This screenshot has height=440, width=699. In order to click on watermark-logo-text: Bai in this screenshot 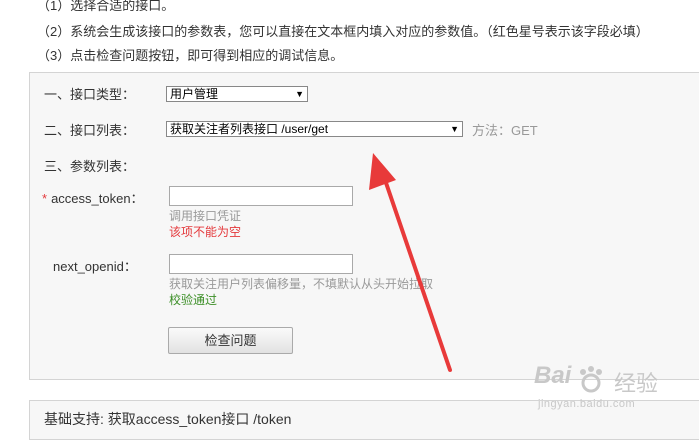, I will do `click(553, 375)`.